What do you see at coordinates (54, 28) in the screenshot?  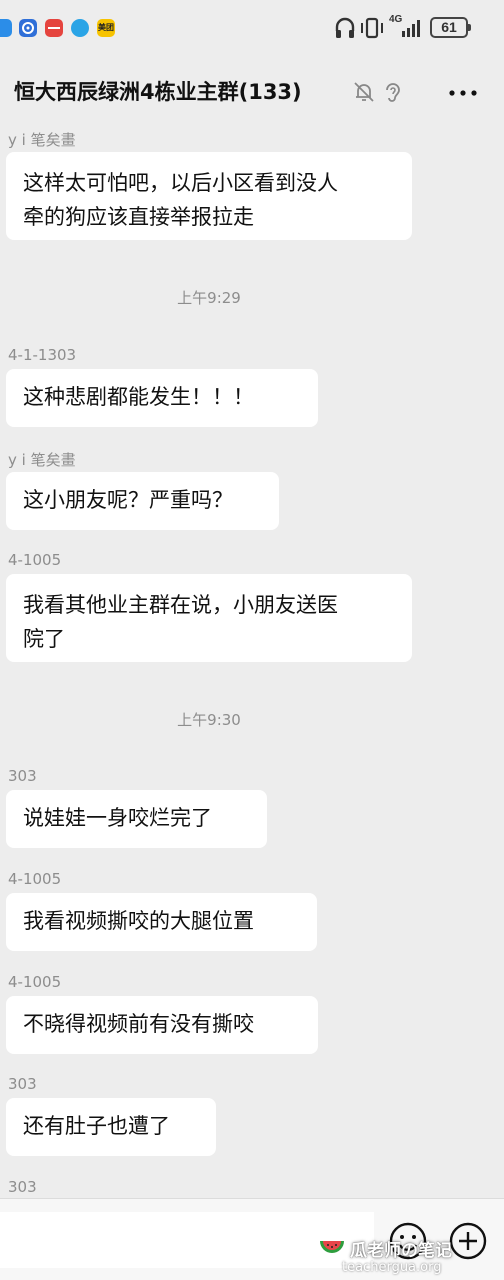 I see `red-app-icon` at bounding box center [54, 28].